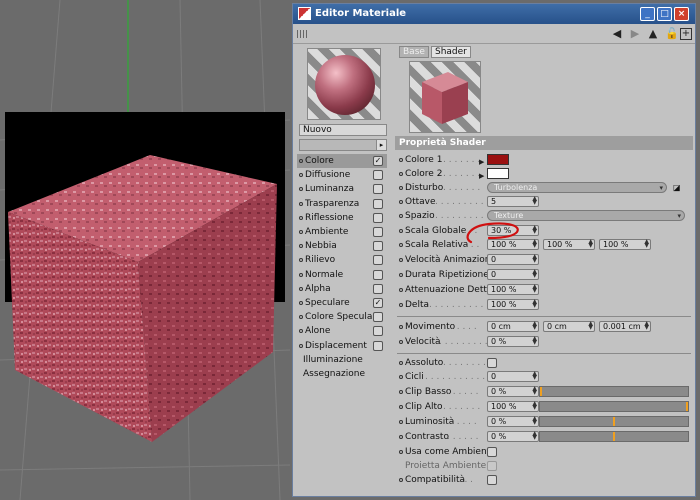  Describe the element at coordinates (492, 363) in the screenshot. I see `assoluto-checkbox` at that location.